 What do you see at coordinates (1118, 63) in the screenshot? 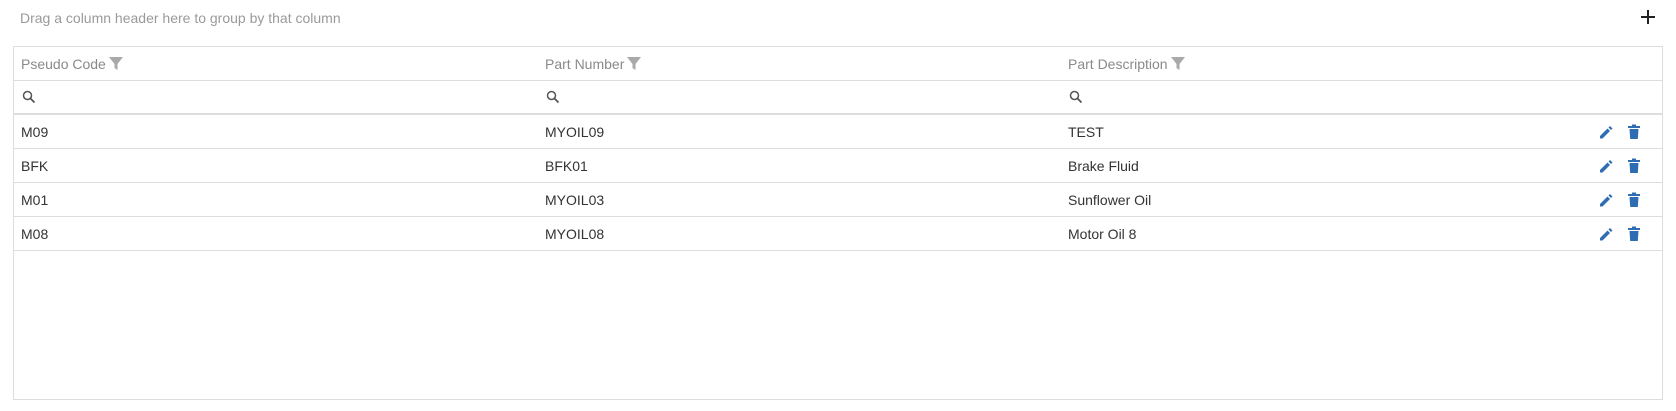
I see `column-header-label: Part Description` at bounding box center [1118, 63].